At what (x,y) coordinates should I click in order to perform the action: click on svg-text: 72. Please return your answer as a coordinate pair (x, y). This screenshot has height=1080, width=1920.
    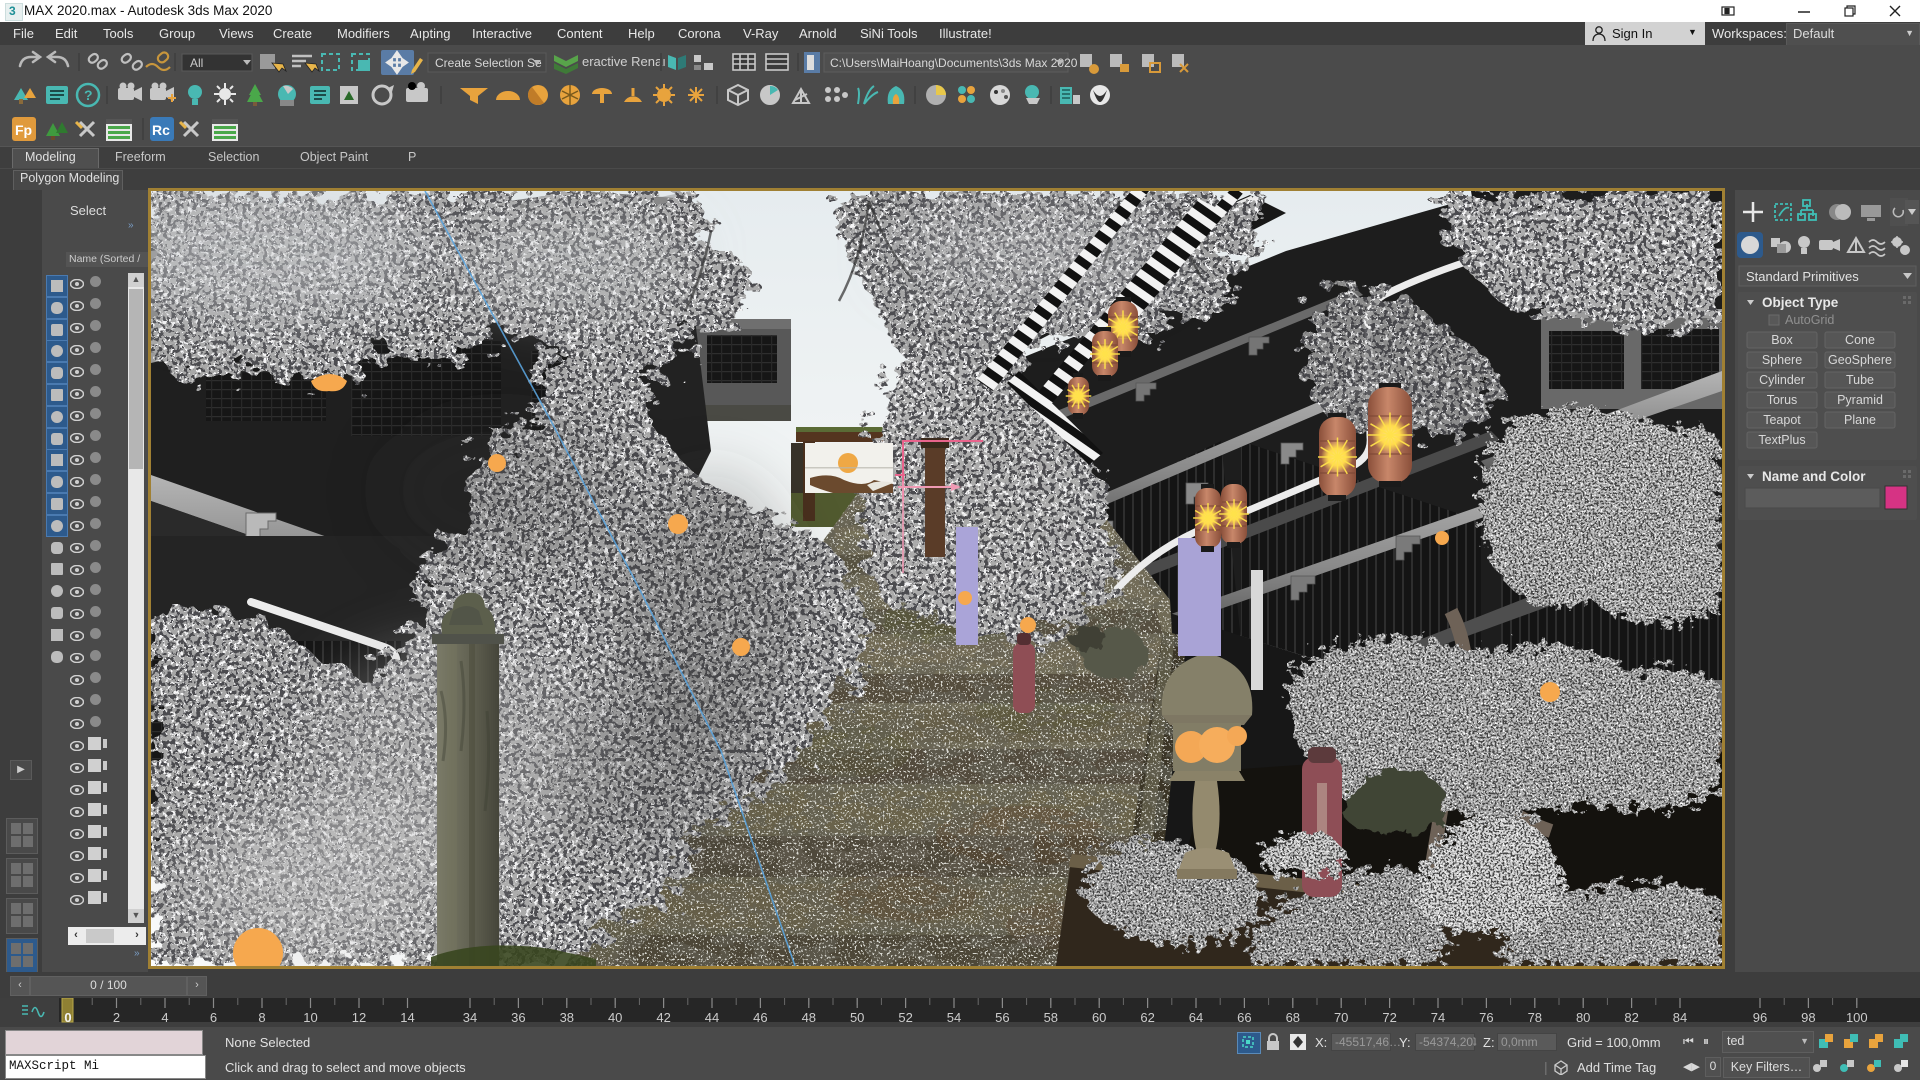
    Looking at the image, I should click on (1389, 1017).